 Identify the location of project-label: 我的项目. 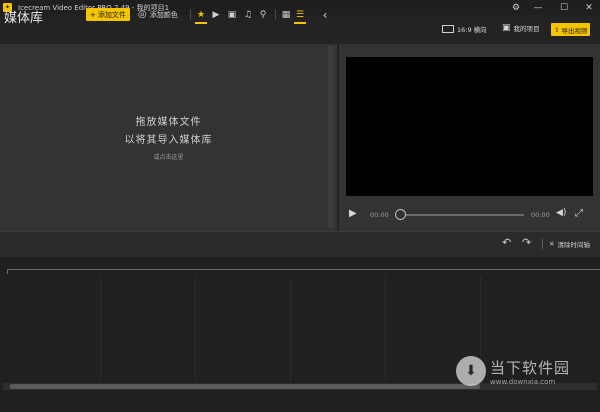
(526, 29).